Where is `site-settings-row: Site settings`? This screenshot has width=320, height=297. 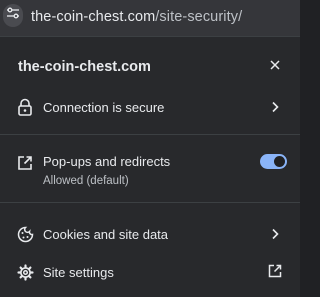
site-settings-row: Site settings is located at coordinates (150, 272).